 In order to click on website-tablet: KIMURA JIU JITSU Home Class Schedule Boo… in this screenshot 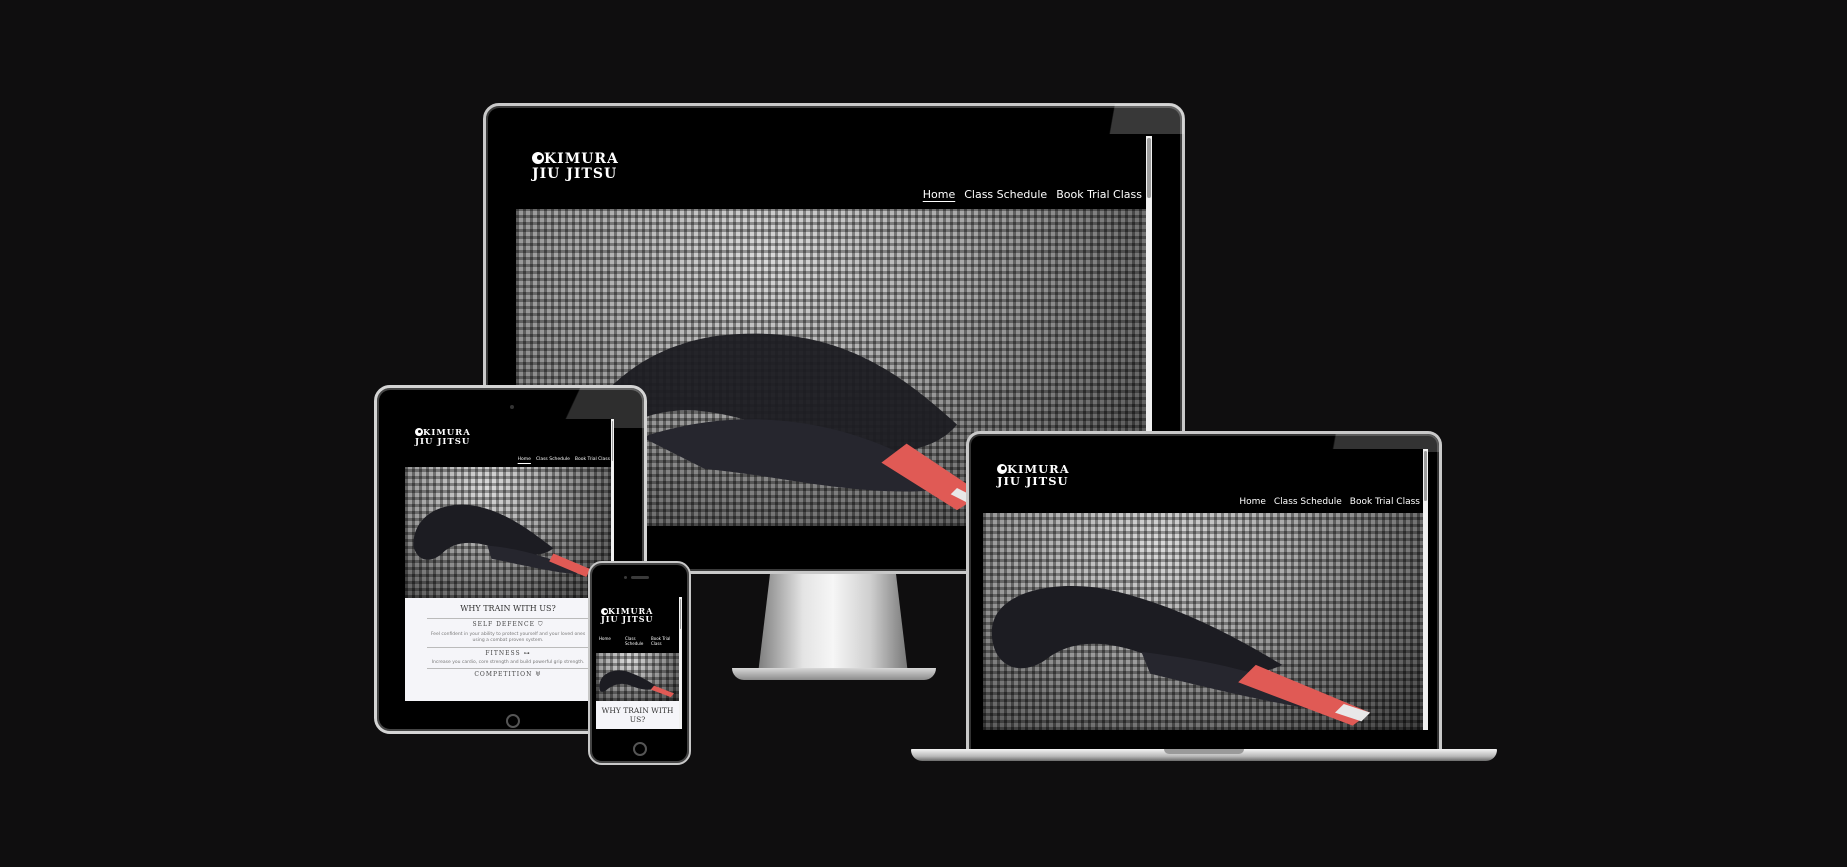, I will do `click(509, 560)`.